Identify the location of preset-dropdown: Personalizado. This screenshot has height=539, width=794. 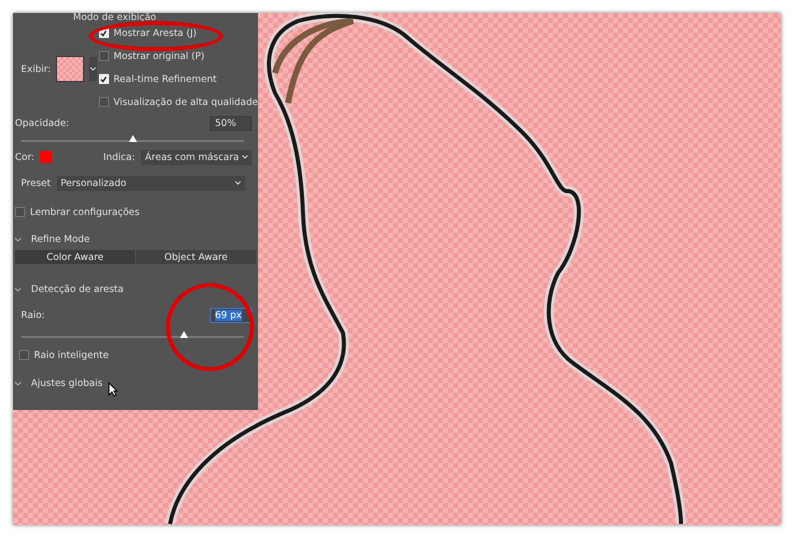
(150, 183).